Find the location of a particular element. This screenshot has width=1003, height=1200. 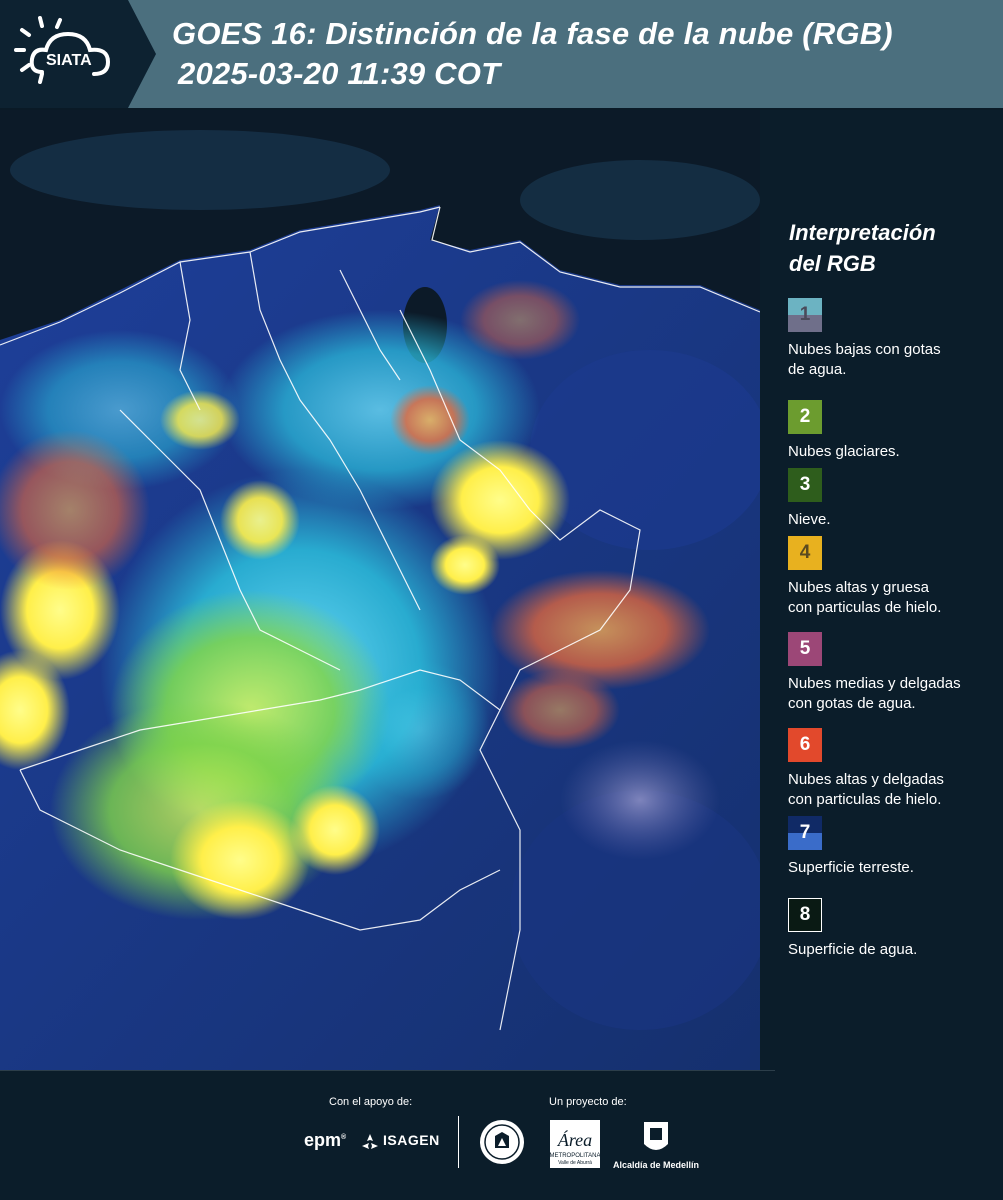

legend-swatch-8: 8 is located at coordinates (805, 915).